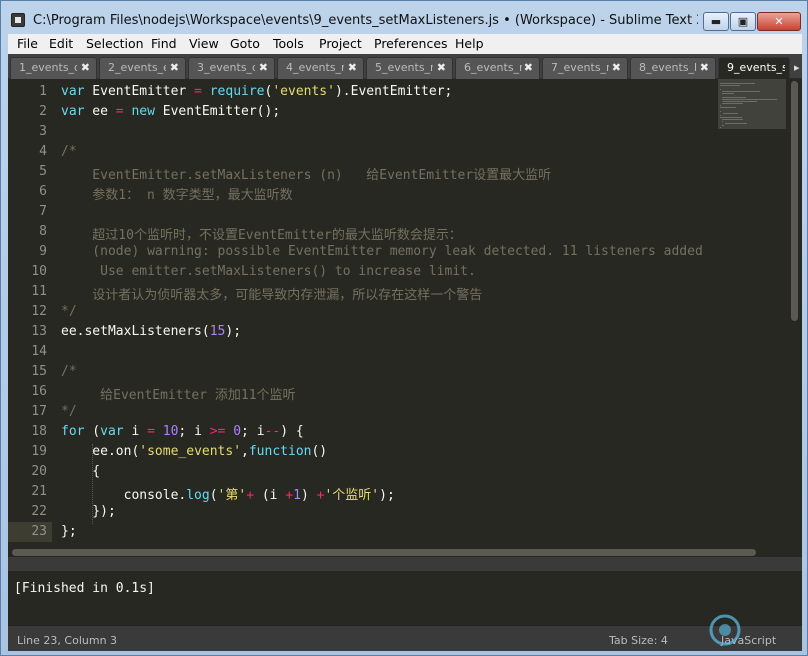 This screenshot has width=808, height=656. What do you see at coordinates (164, 43) in the screenshot?
I see `menu-find: Find` at bounding box center [164, 43].